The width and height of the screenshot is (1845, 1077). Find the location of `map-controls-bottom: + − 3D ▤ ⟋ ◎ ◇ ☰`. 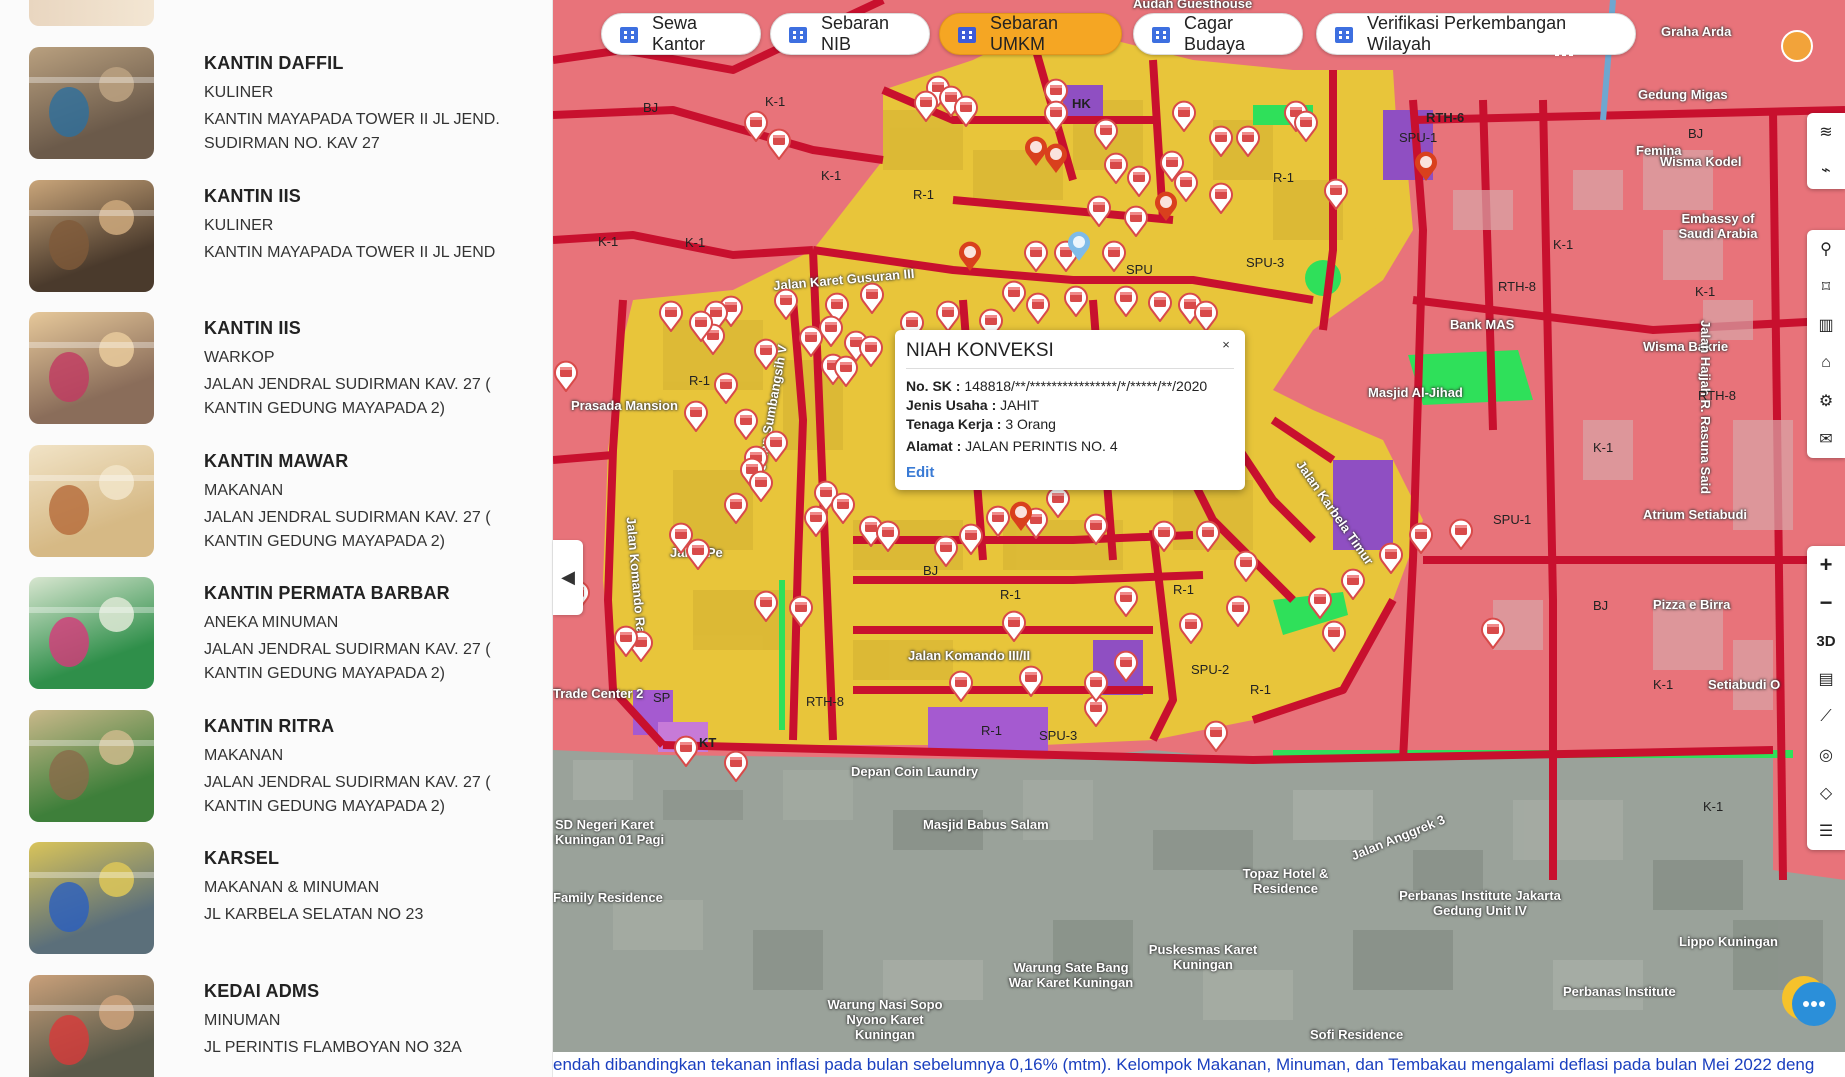

map-controls-bottom: + − 3D ▤ ⟋ ◎ ◇ ☰ is located at coordinates (1826, 698).